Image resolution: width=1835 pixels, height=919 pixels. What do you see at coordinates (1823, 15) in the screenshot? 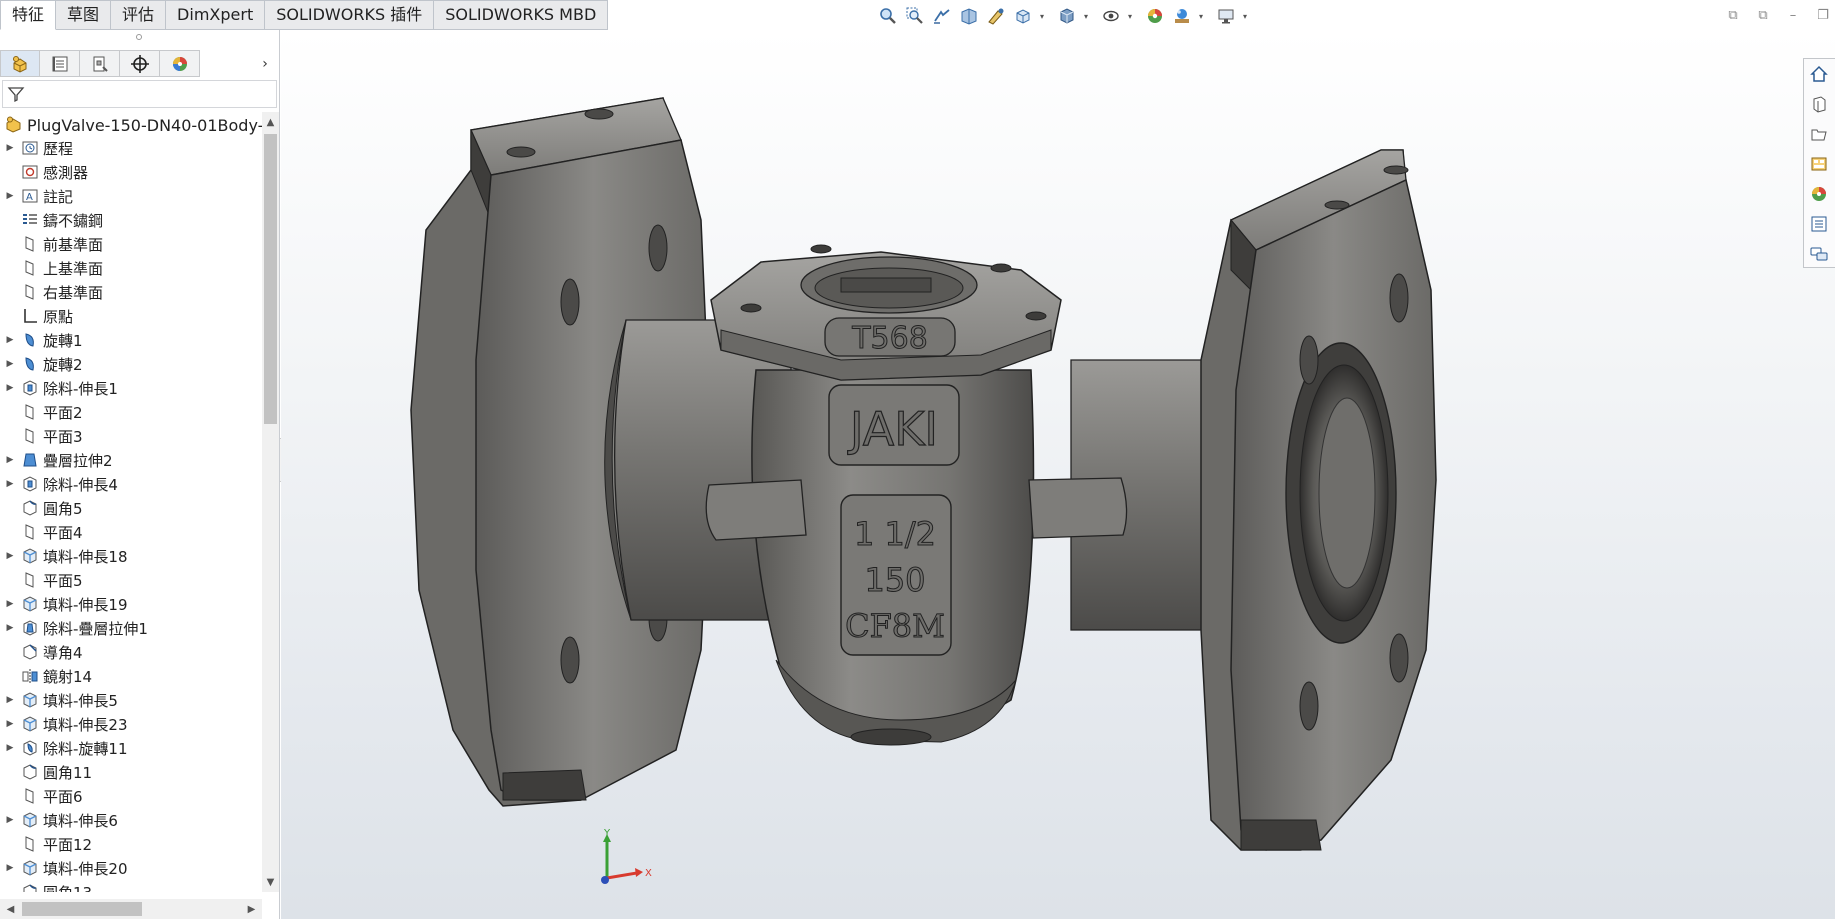
I see `restore-button: ❐` at bounding box center [1823, 15].